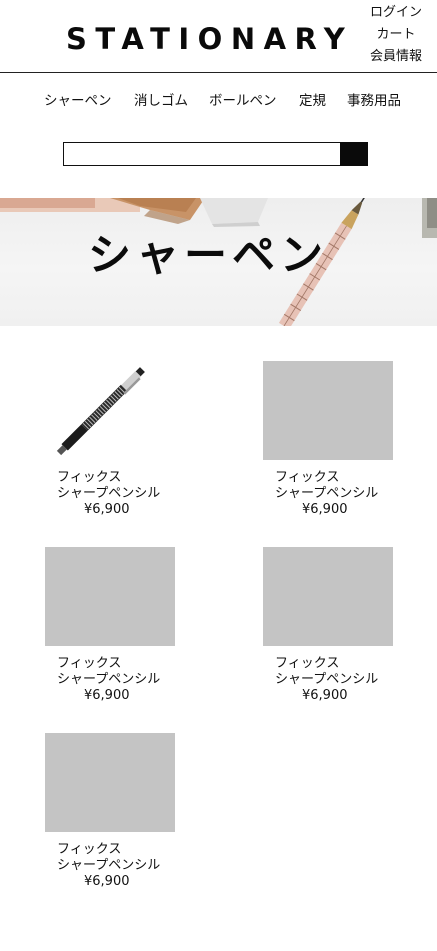  I want to click on product-image, so click(110, 410).